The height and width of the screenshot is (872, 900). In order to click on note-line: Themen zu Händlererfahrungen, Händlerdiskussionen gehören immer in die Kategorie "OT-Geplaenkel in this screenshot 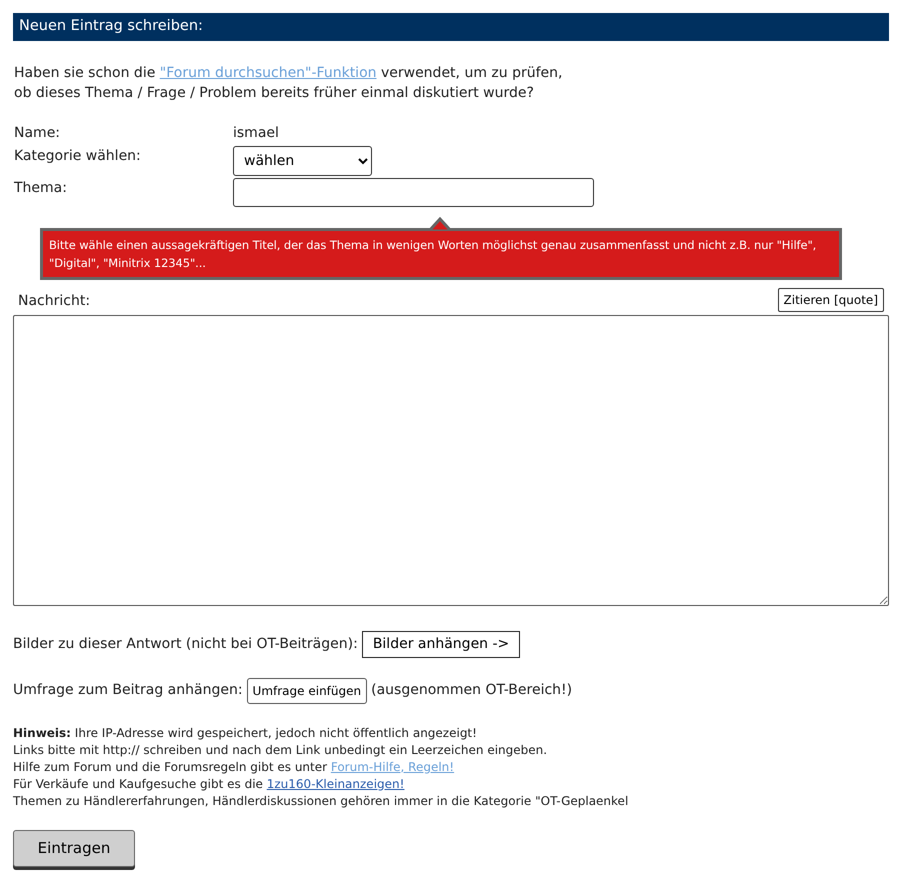, I will do `click(321, 801)`.